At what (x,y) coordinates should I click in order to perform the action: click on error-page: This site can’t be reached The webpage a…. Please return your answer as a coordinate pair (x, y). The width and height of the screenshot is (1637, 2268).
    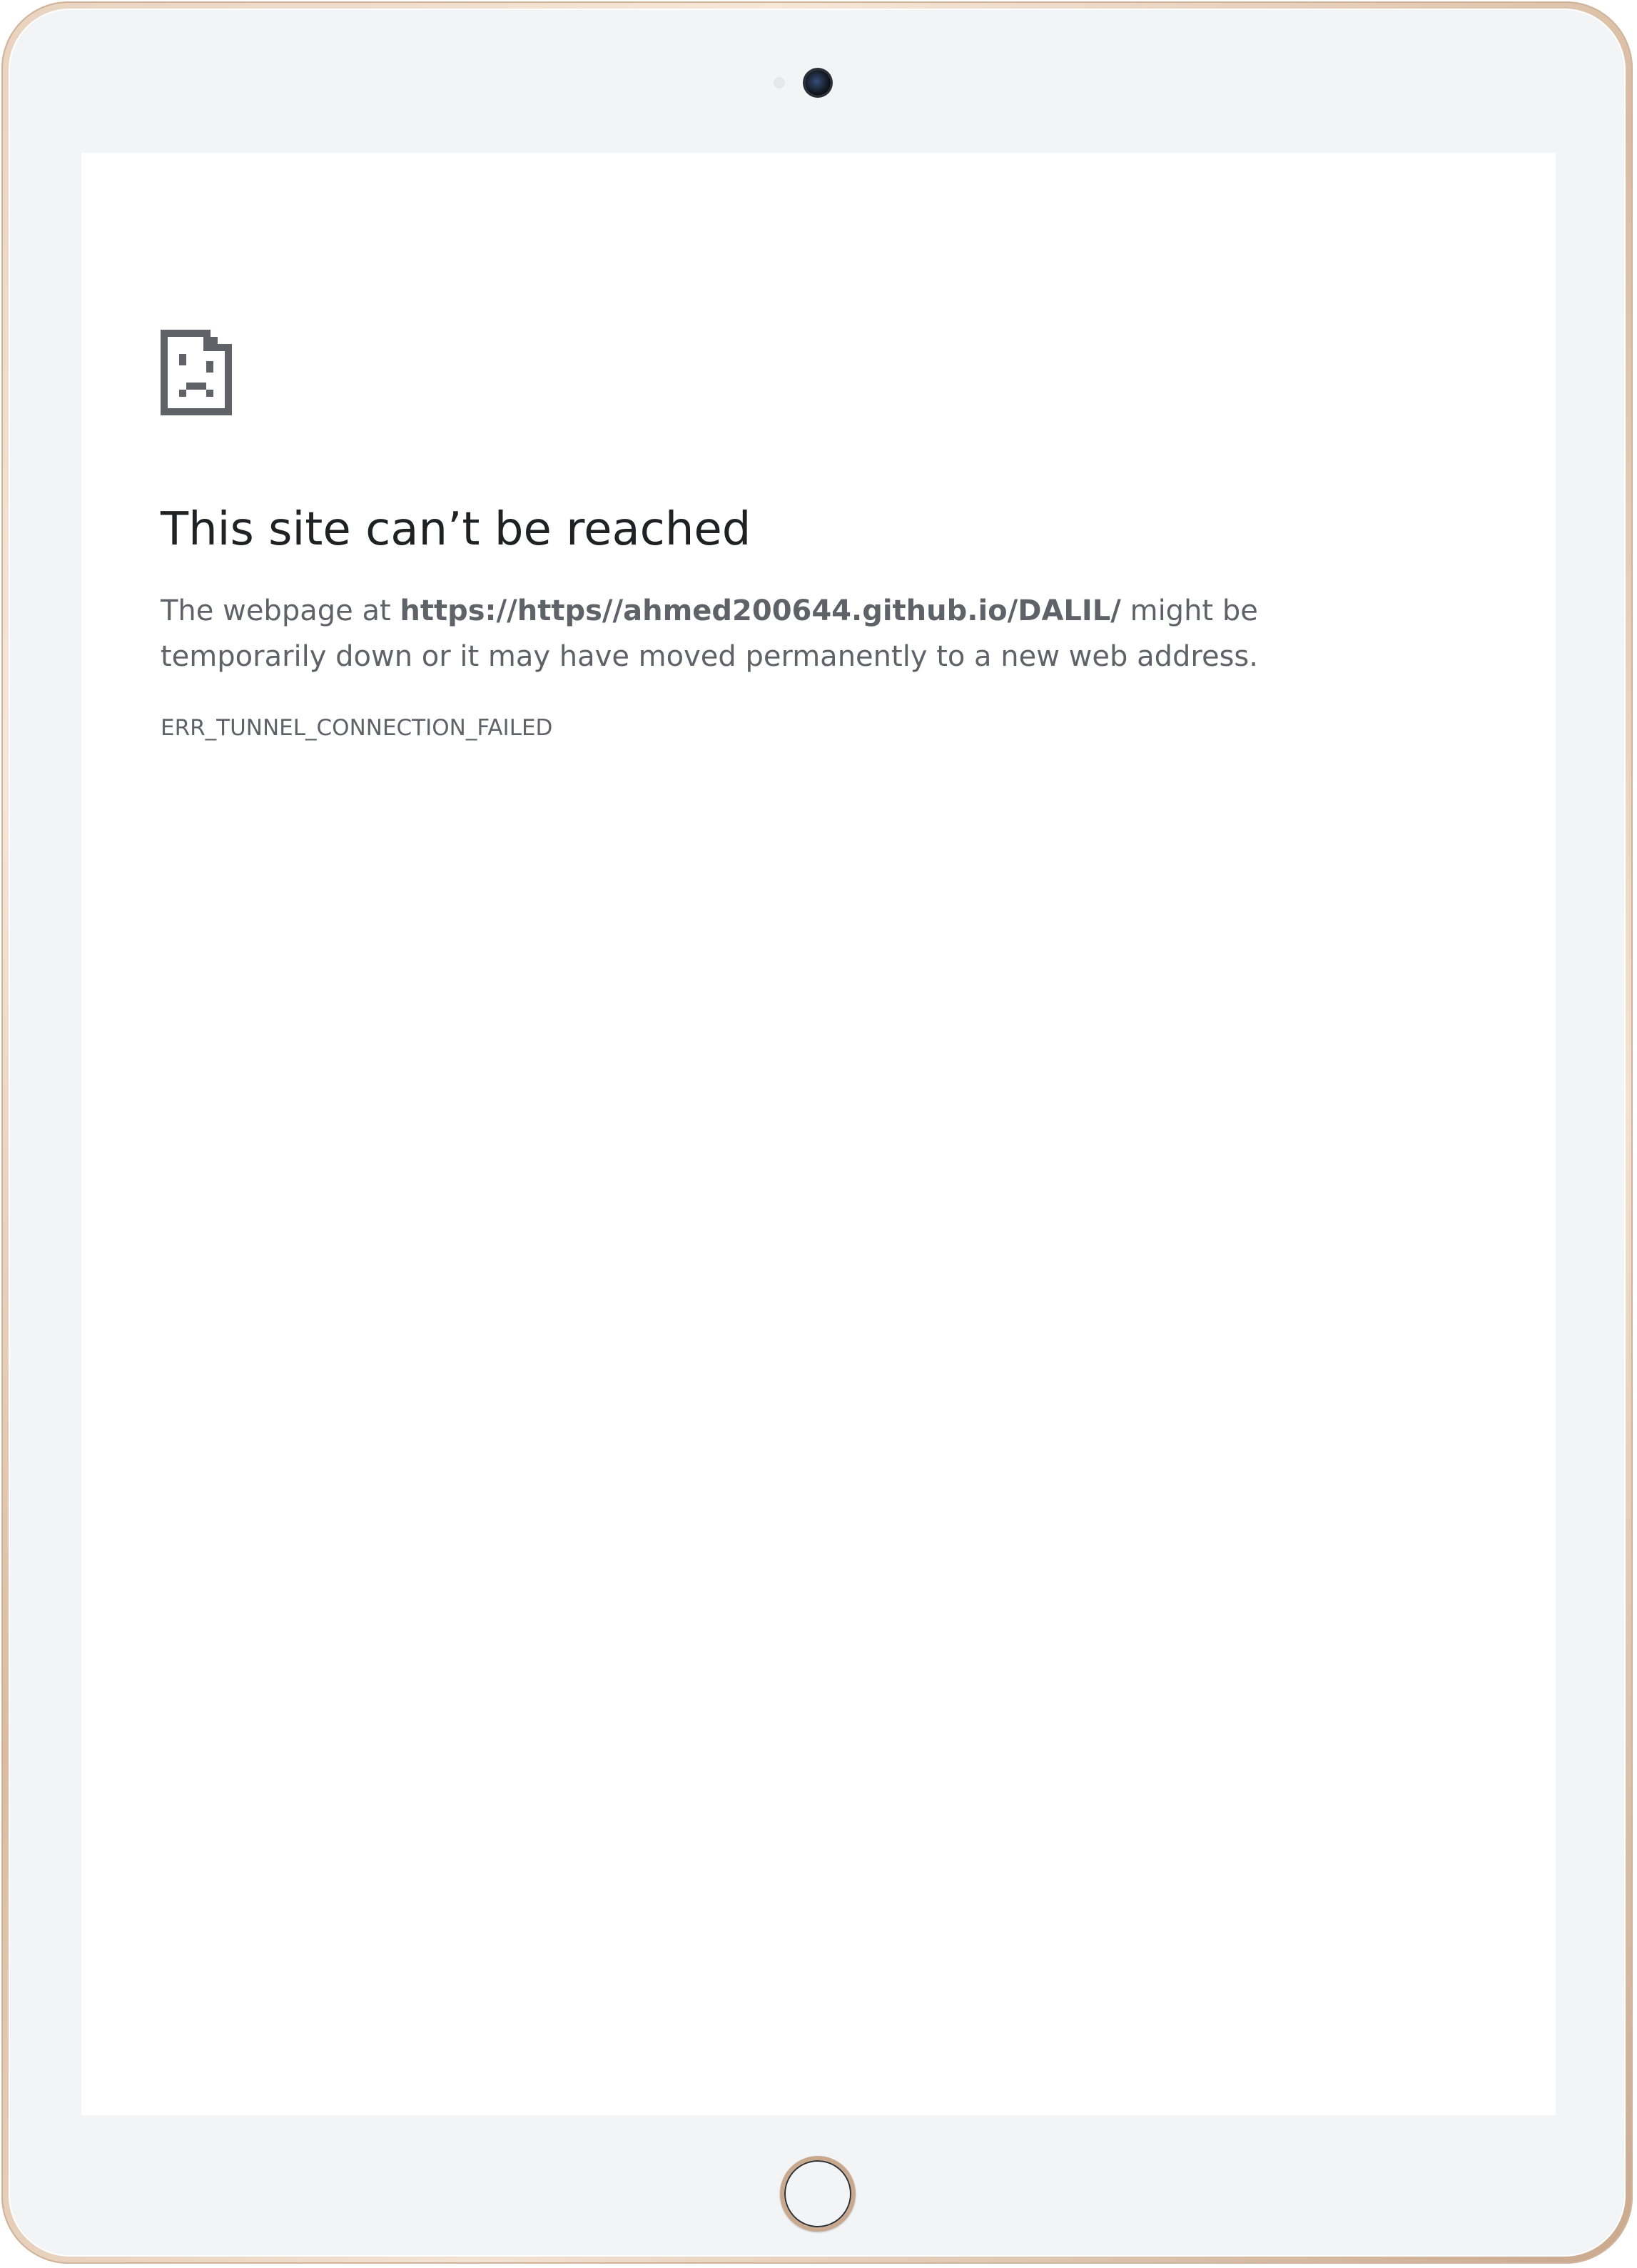
    Looking at the image, I should click on (768, 536).